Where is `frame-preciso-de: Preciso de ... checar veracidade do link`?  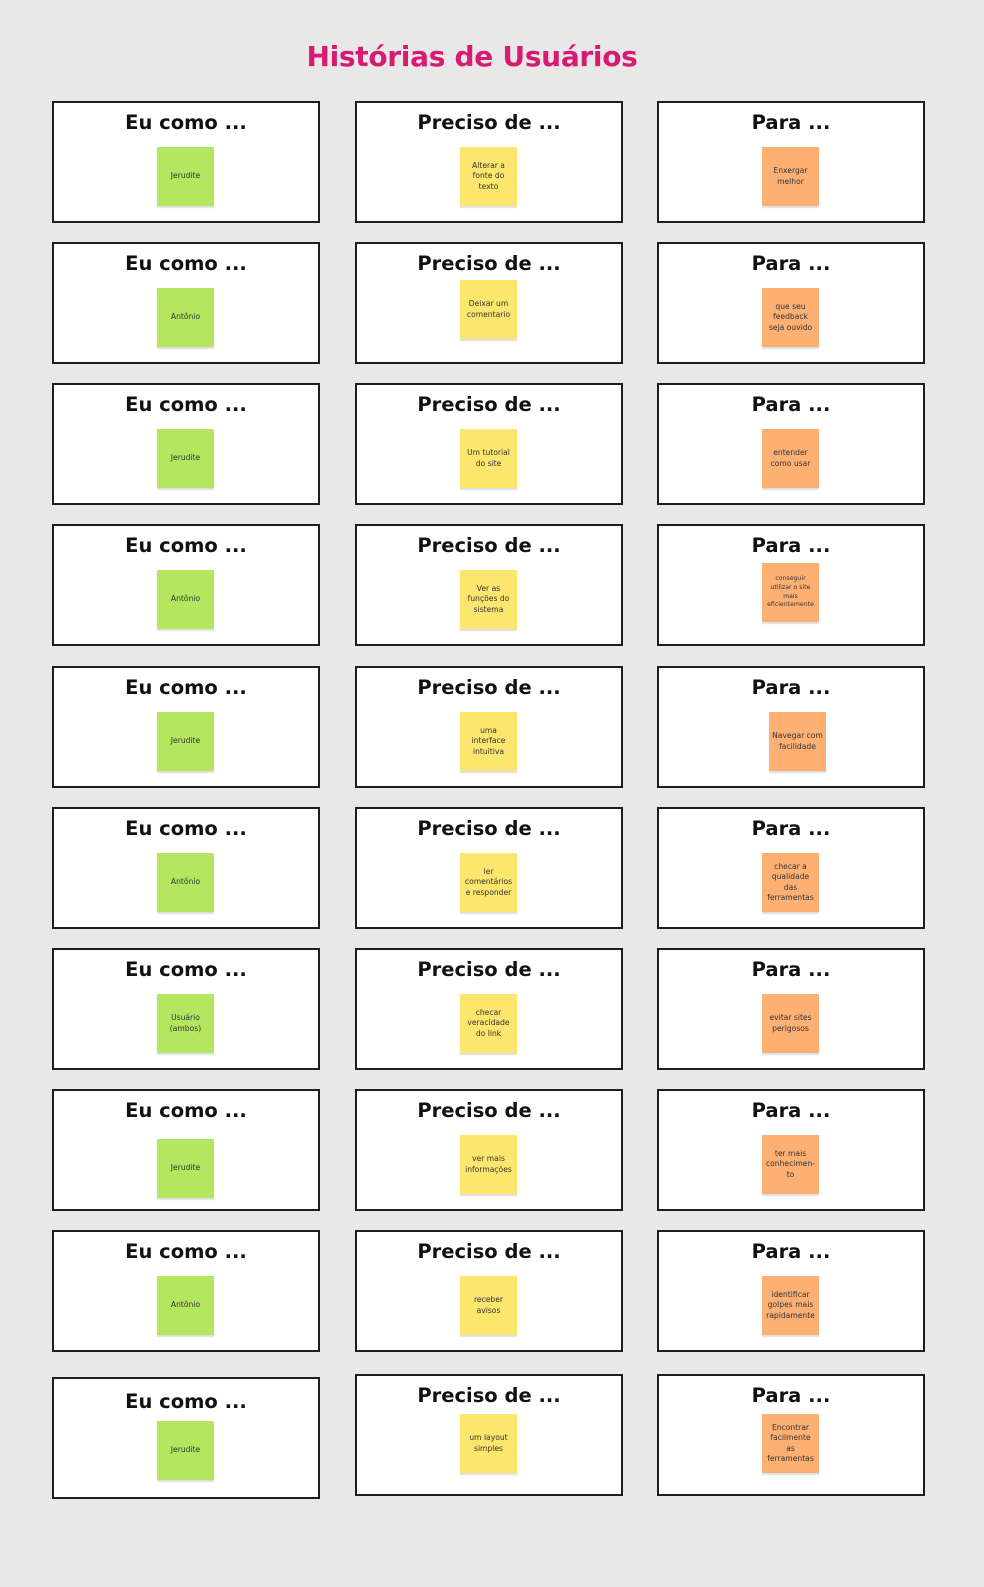
frame-preciso-de: Preciso de ... checar veracidade do link is located at coordinates (489, 1009).